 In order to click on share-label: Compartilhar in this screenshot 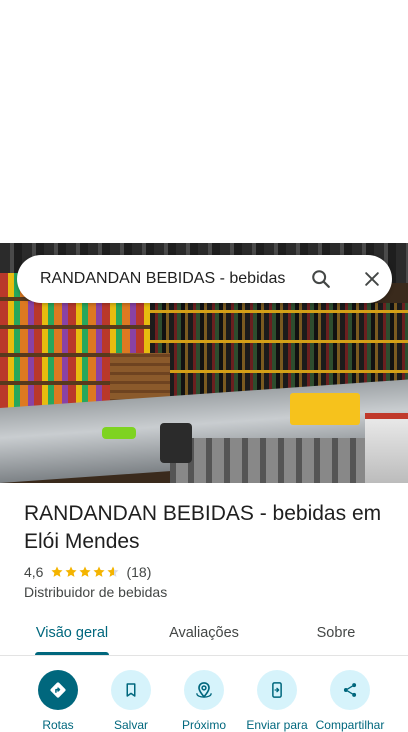, I will do `click(350, 725)`.